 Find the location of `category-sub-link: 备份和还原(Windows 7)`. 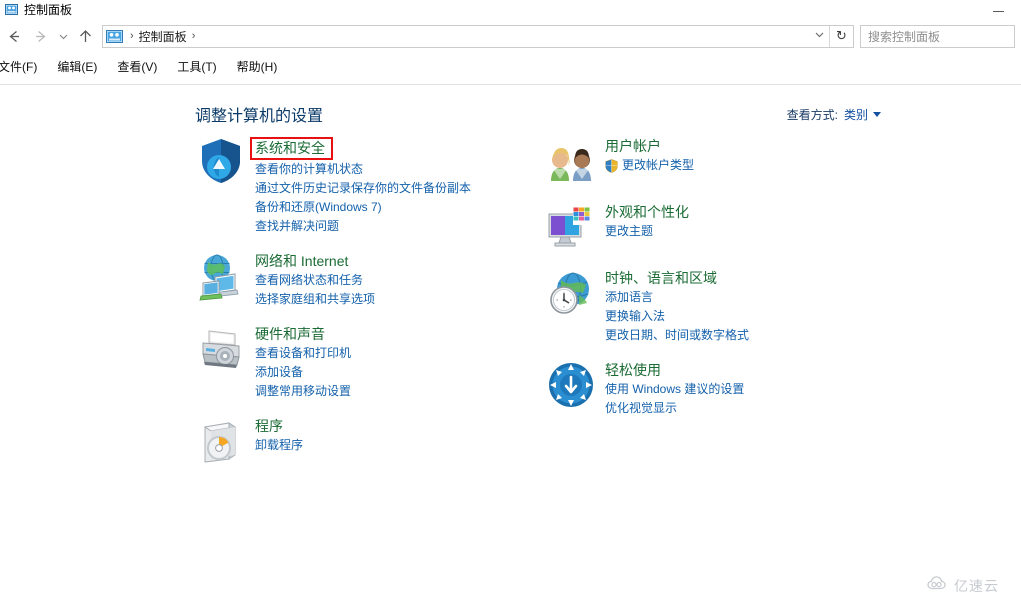

category-sub-link: 备份和还原(Windows 7) is located at coordinates (363, 207).